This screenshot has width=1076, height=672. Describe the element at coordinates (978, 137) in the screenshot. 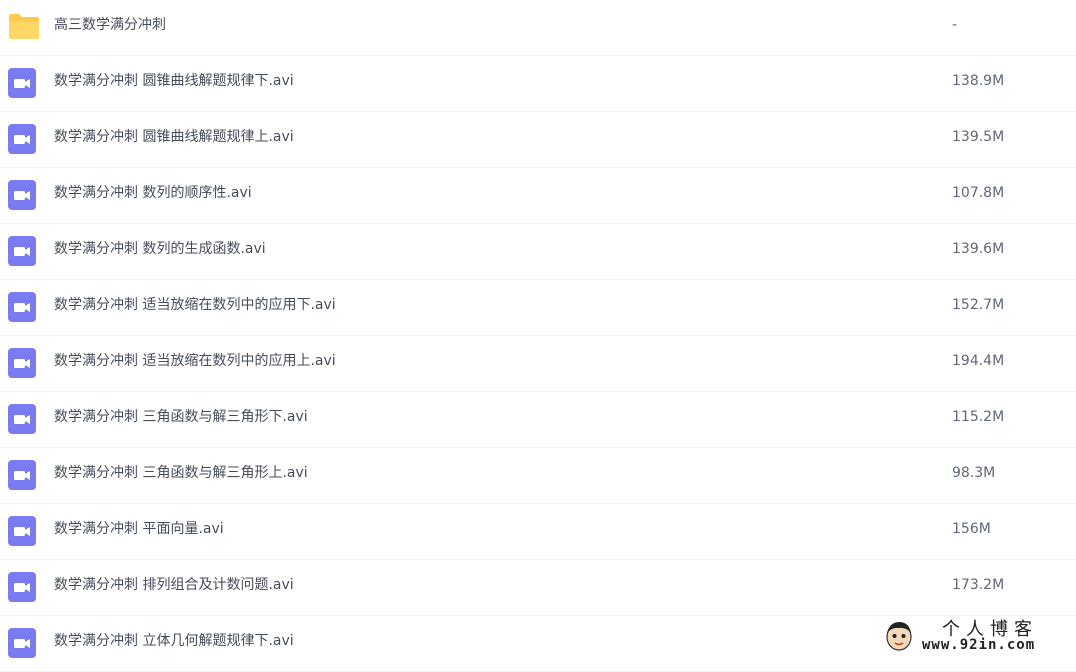

I see `file-size: 139.5M` at that location.